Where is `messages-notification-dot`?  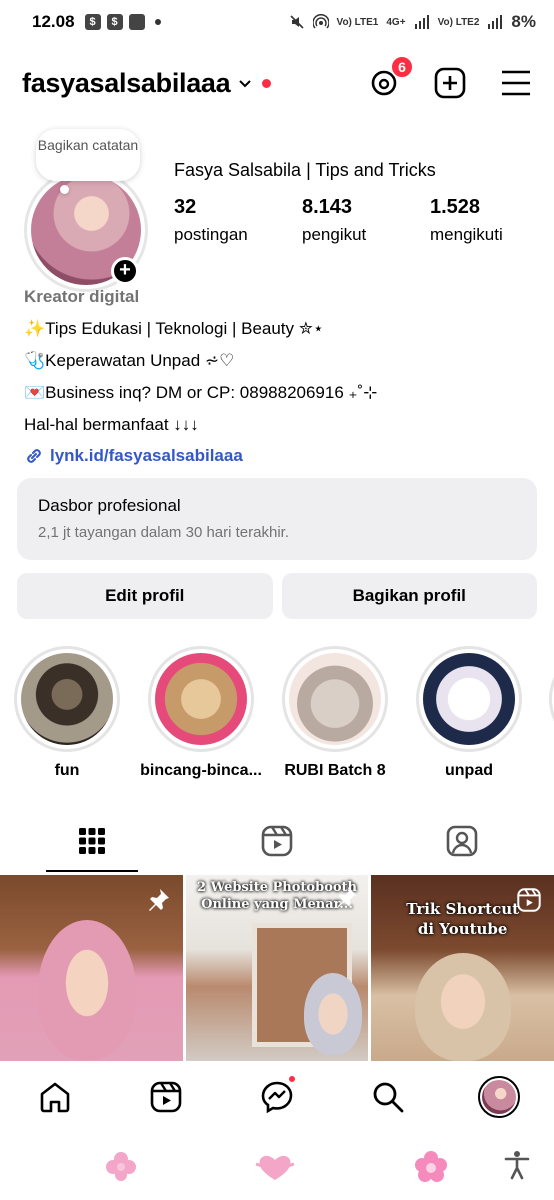
messages-notification-dot is located at coordinates (291, 1079).